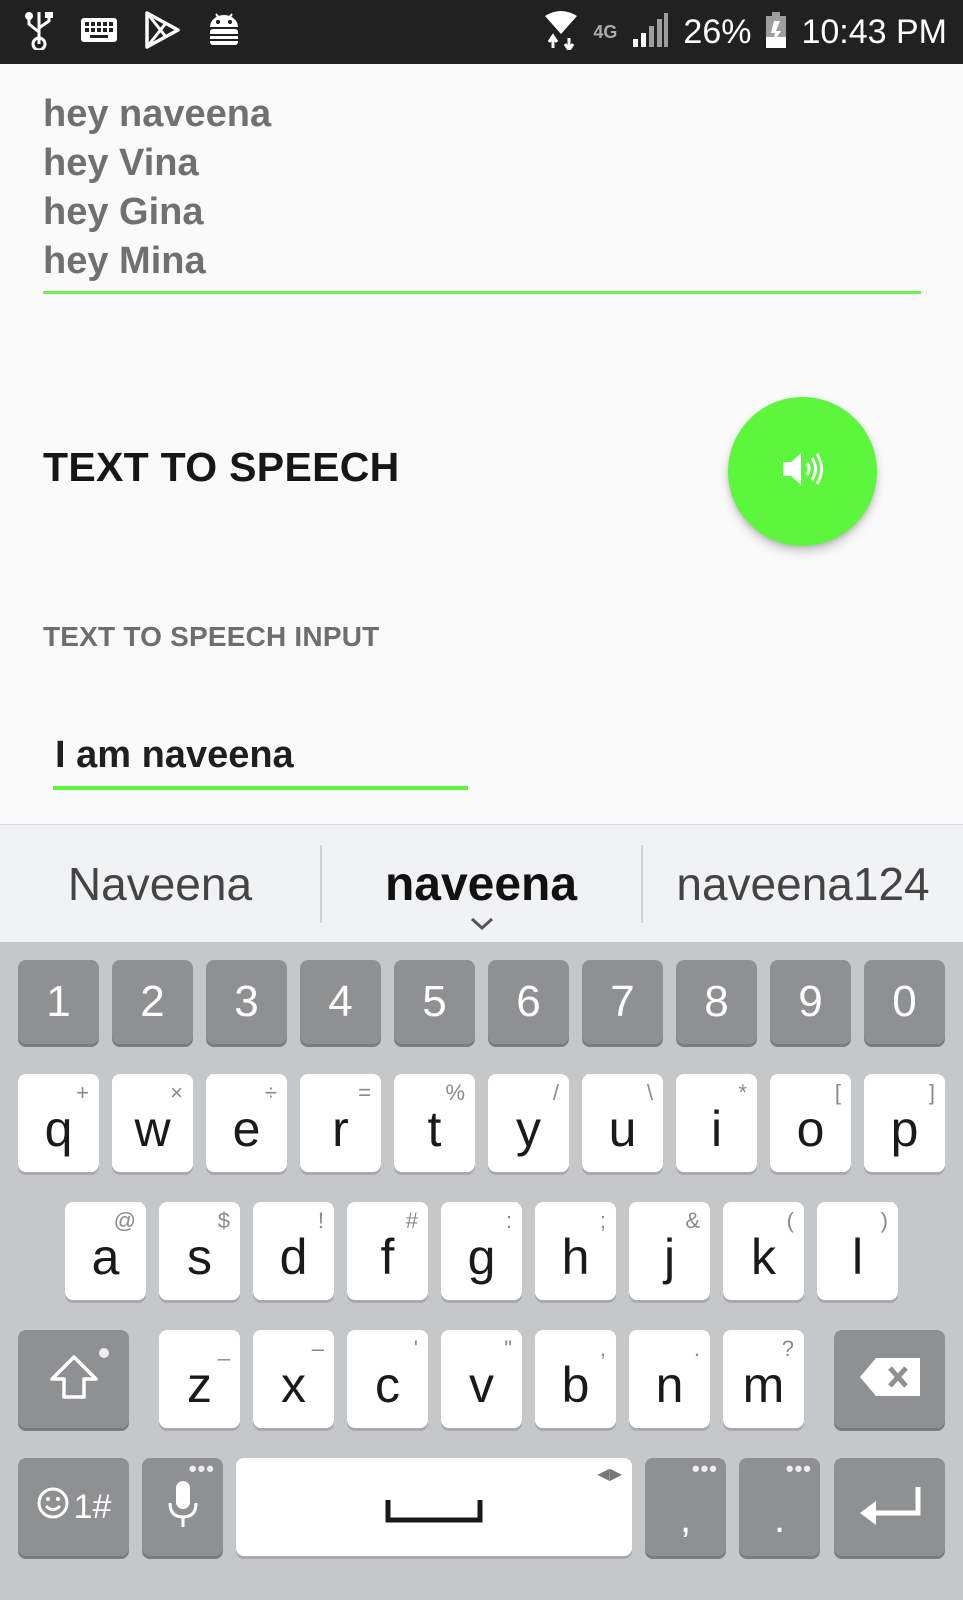 This screenshot has width=963, height=1600. Describe the element at coordinates (669, 1251) in the screenshot. I see `key-j: j &` at that location.